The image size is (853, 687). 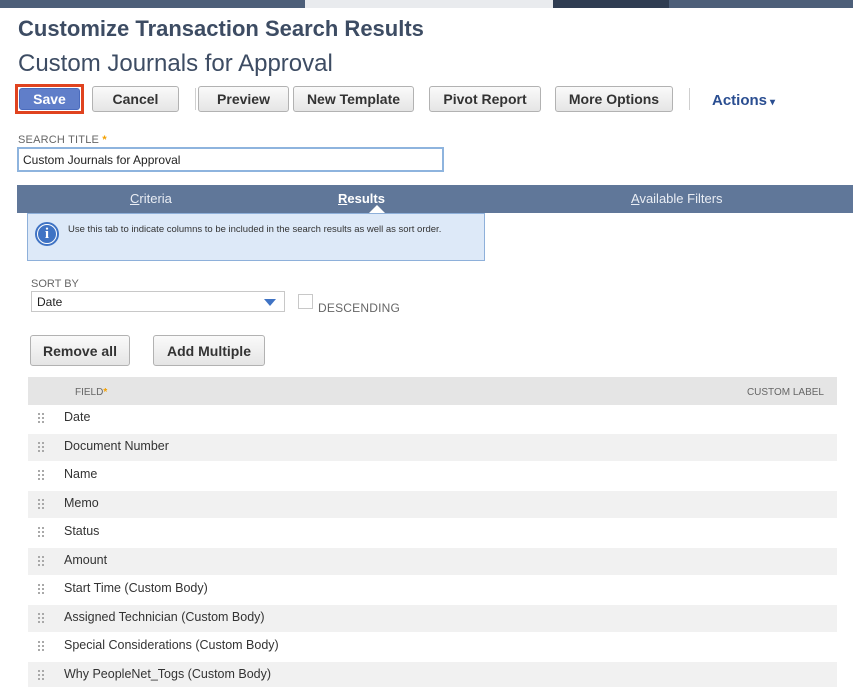 What do you see at coordinates (432, 618) in the screenshot?
I see `table-row: Assigned Technician (Custom Body)` at bounding box center [432, 618].